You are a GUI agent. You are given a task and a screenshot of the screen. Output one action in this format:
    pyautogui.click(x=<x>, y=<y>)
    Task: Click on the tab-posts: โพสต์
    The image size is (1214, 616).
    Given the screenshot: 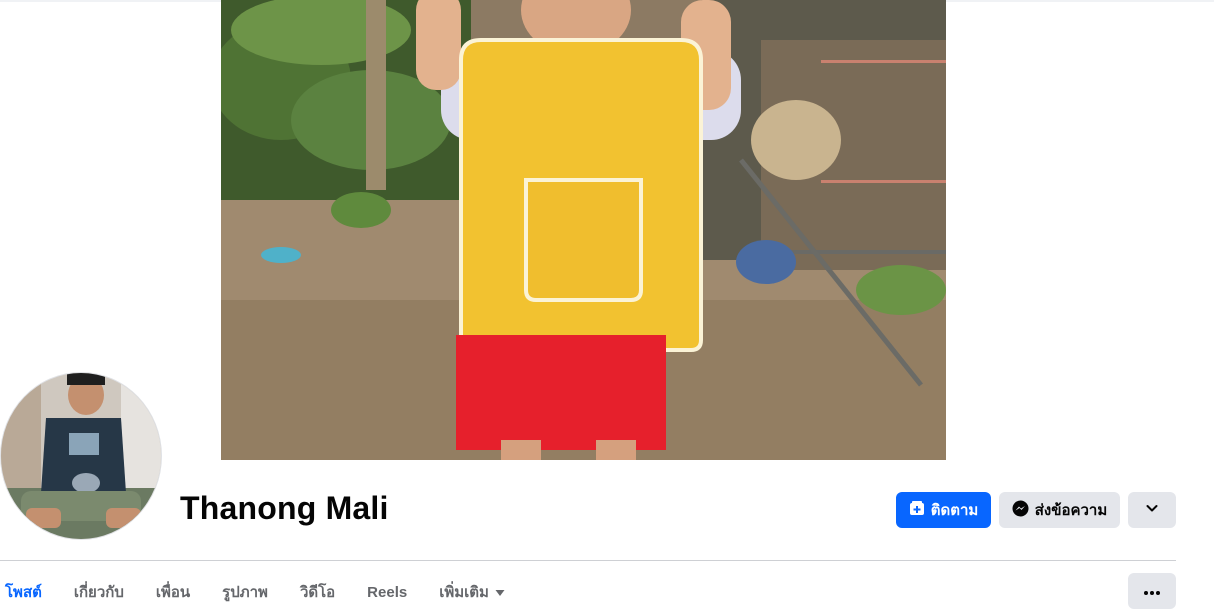 What is the action you would take?
    pyautogui.click(x=29, y=592)
    